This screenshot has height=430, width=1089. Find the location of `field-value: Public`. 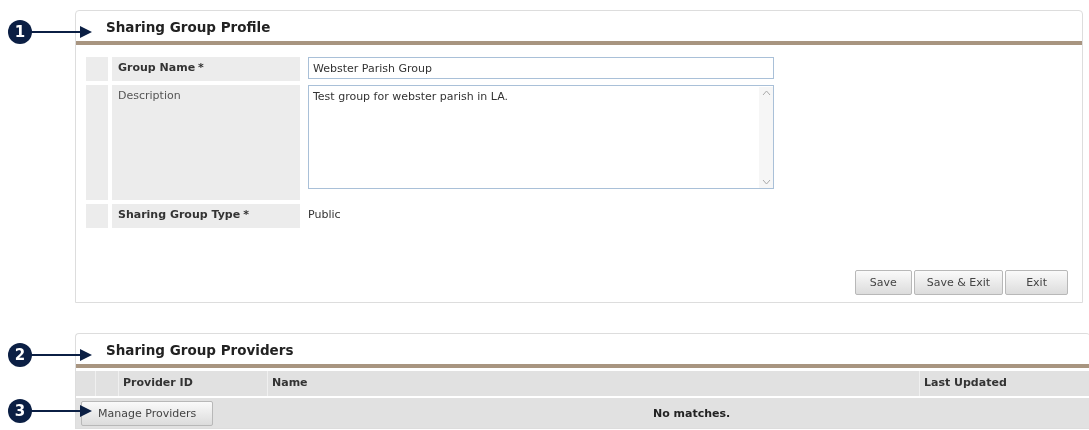

field-value: Public is located at coordinates (324, 214).